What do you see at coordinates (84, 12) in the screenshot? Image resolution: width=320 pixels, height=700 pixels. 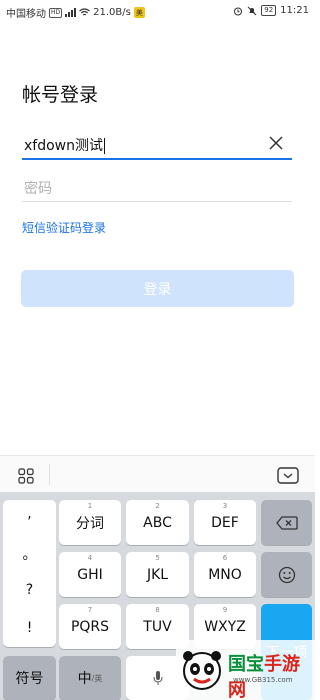 I see `wifi-icon` at bounding box center [84, 12].